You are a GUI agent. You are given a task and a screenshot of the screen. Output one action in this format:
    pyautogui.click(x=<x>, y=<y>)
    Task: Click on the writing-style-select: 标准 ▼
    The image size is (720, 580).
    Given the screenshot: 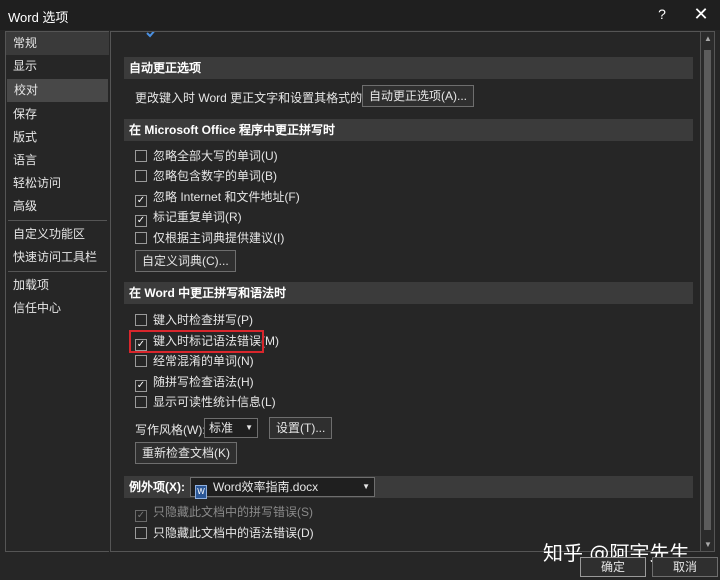 What is the action you would take?
    pyautogui.click(x=231, y=428)
    